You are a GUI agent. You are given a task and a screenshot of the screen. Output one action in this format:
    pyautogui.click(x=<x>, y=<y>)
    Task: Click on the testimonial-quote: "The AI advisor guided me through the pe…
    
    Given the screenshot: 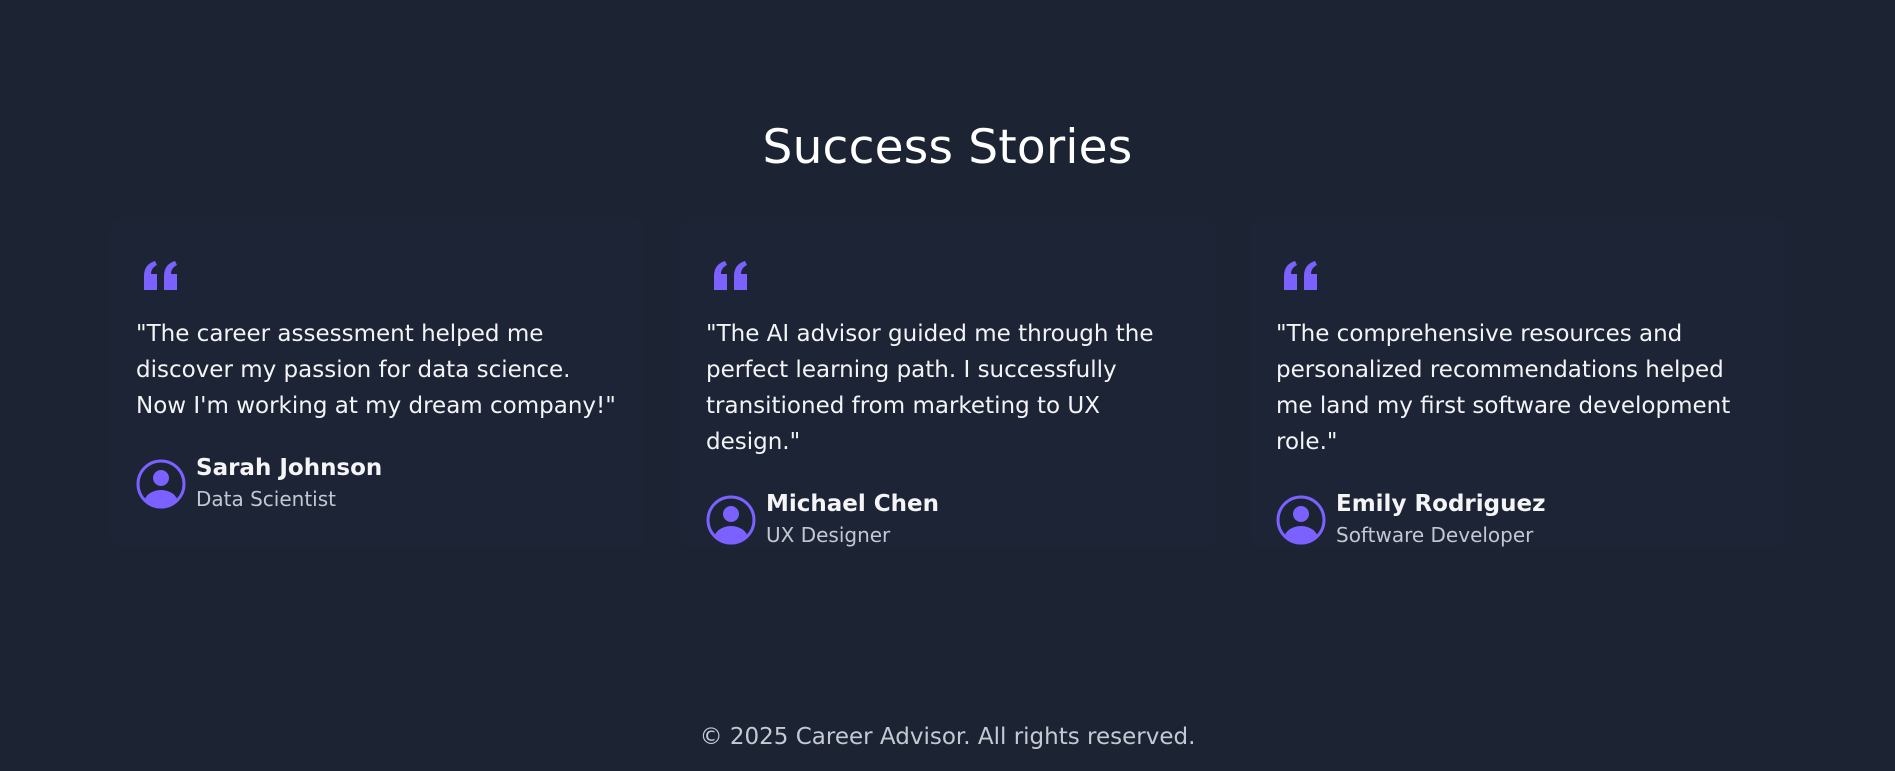 What is the action you would take?
    pyautogui.click(x=930, y=388)
    